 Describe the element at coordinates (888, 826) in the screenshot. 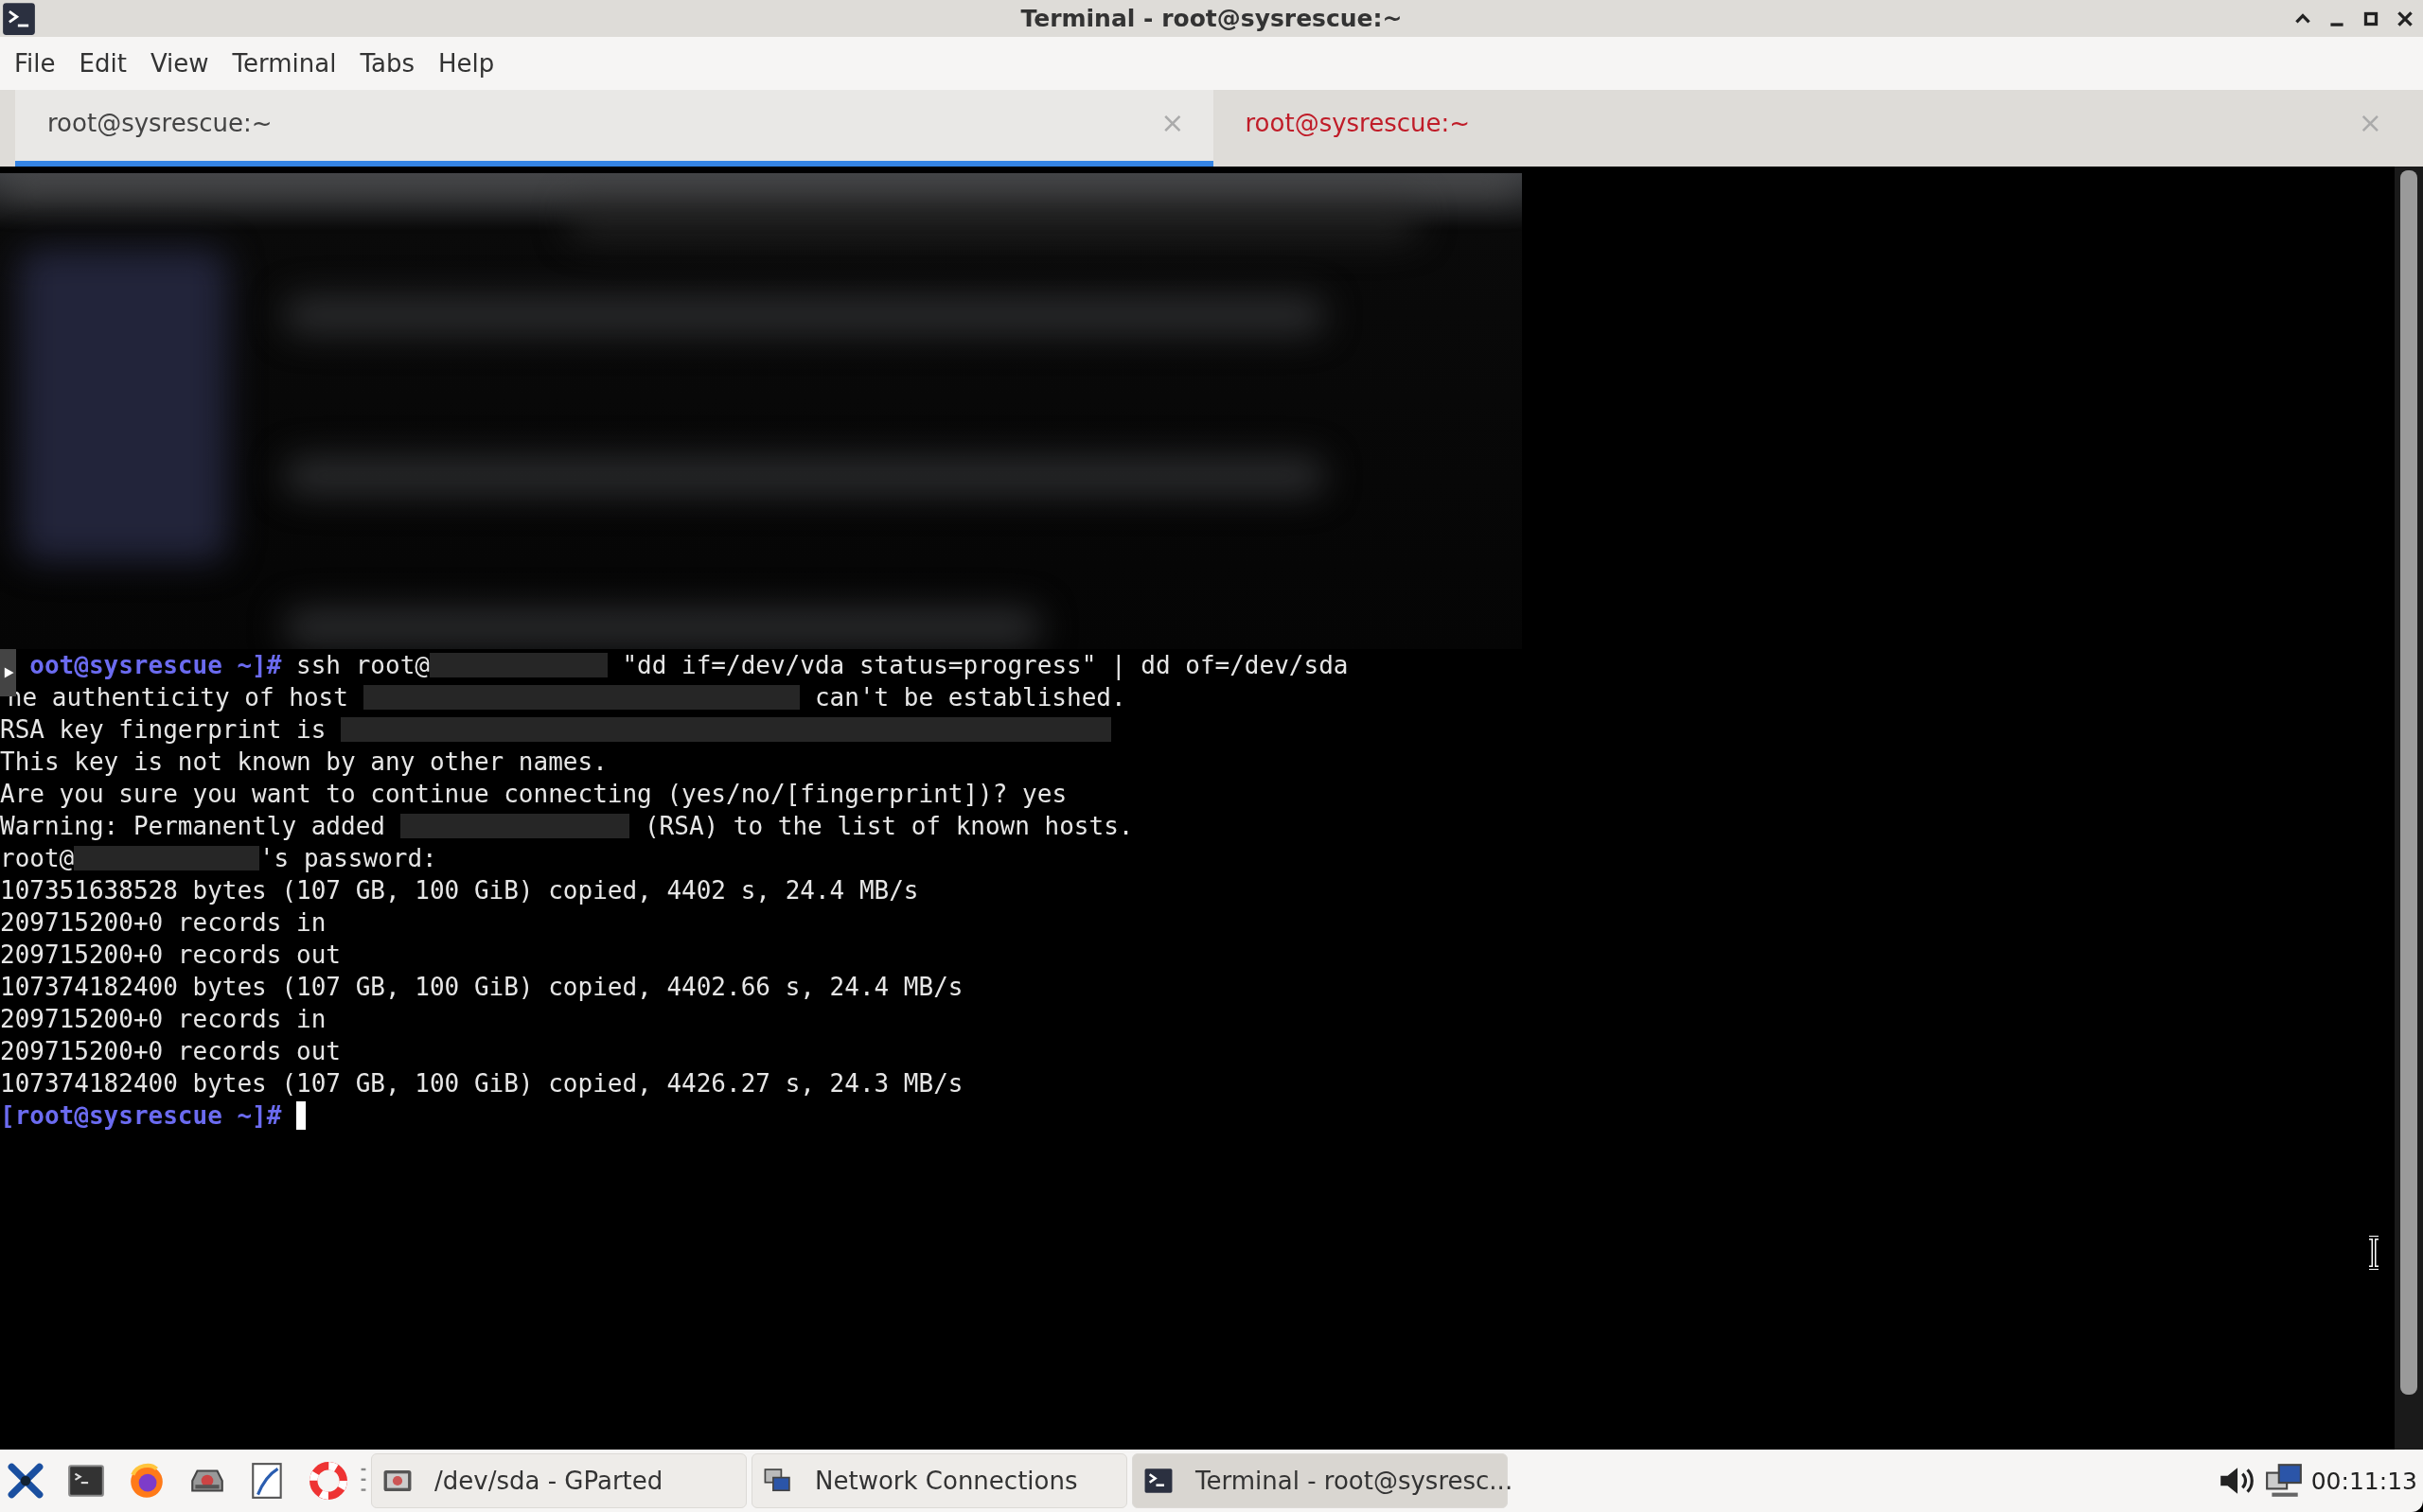

I see `terminal-text: (RSA) to the list of known hosts.` at that location.